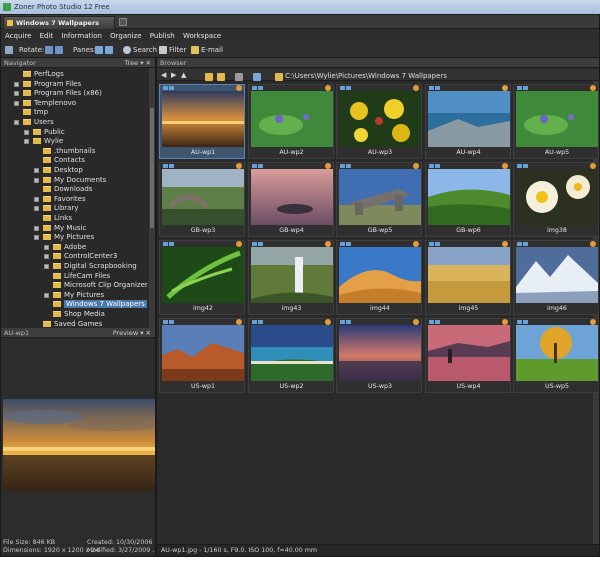  What do you see at coordinates (202, 121) in the screenshot?
I see `thumbnail-au-wp1: AU-wp1` at bounding box center [202, 121].